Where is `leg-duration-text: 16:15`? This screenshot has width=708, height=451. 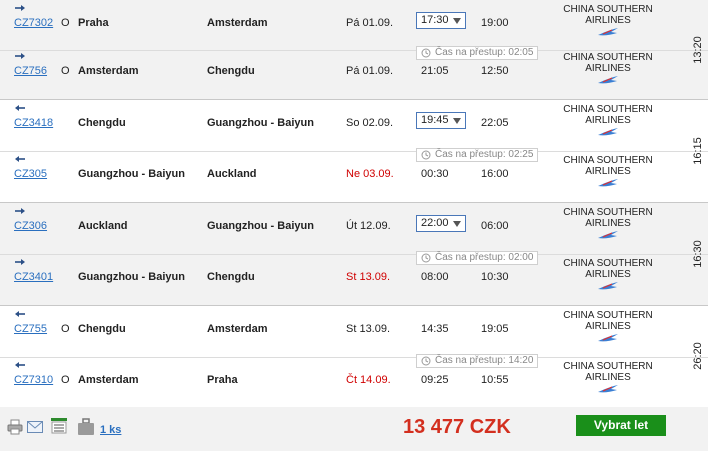
leg-duration-text: 16:15 is located at coordinates (697, 151).